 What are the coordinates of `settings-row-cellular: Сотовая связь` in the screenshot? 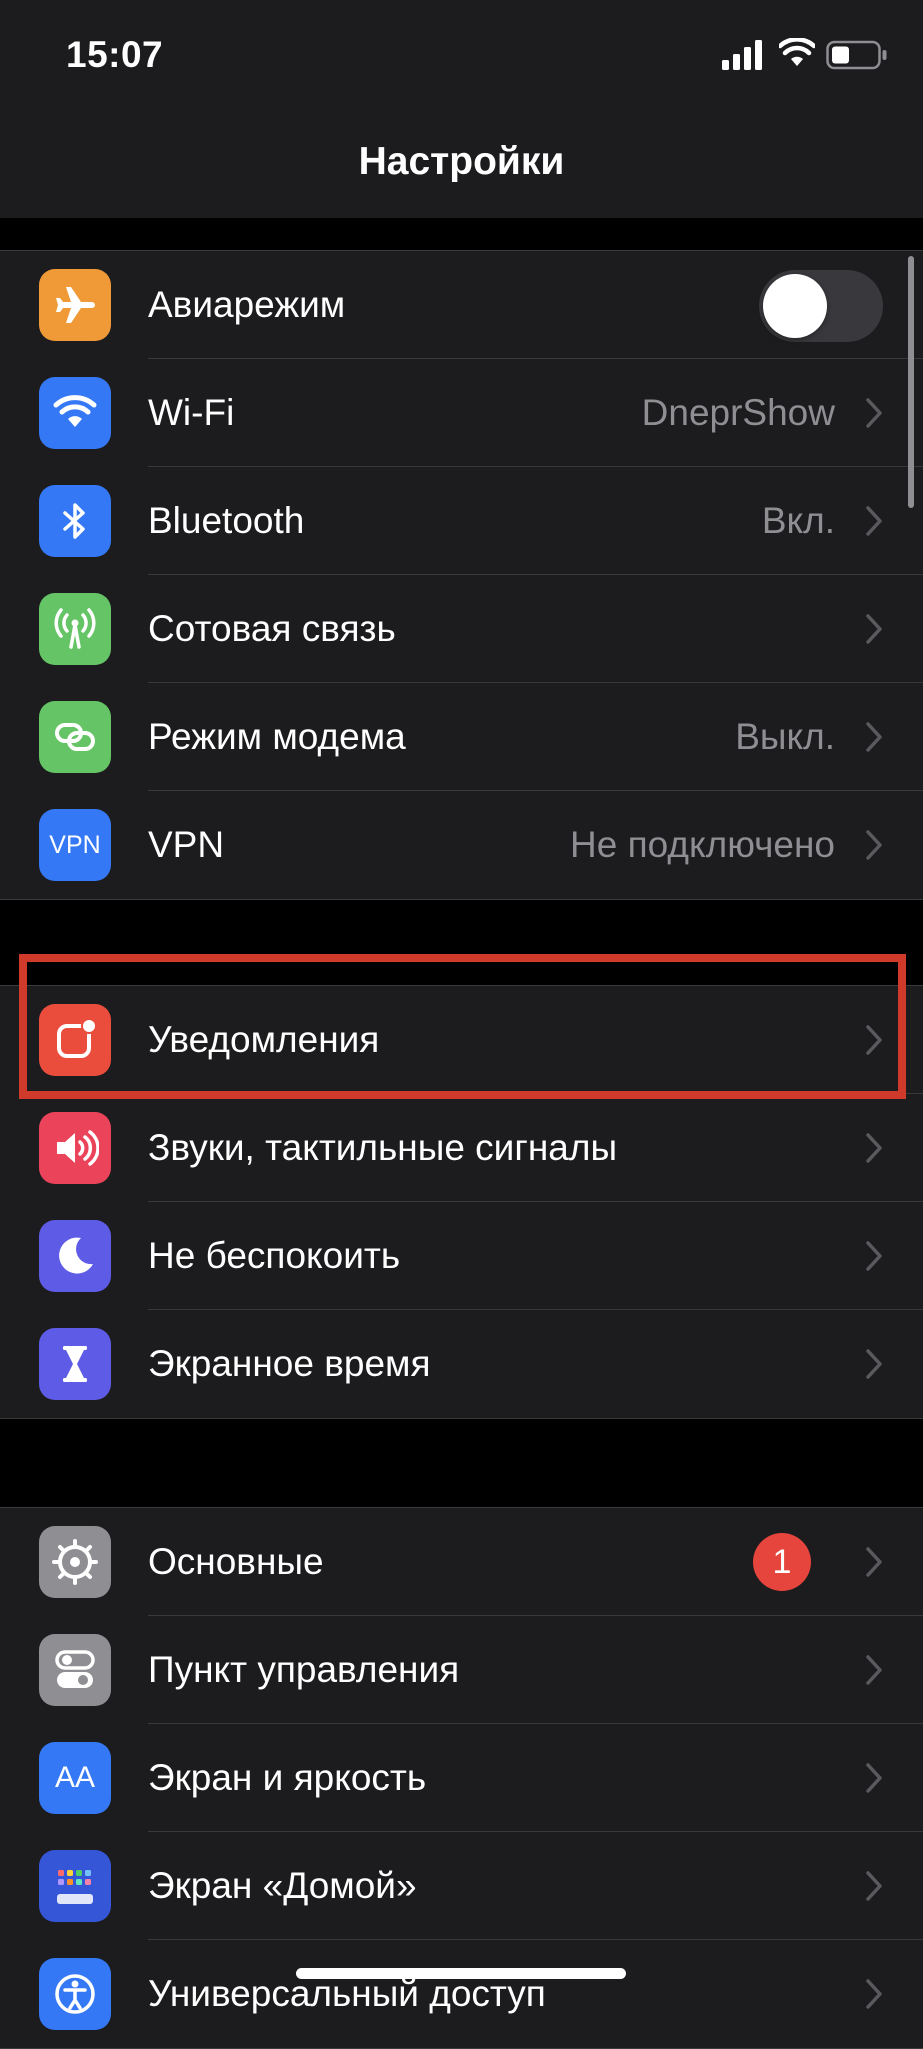 It's located at (461, 629).